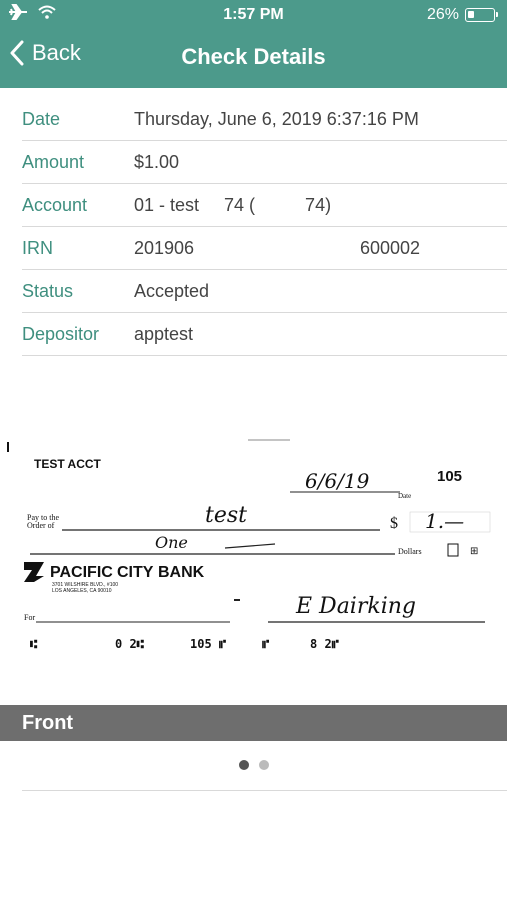 Image resolution: width=507 pixels, height=900 pixels. I want to click on check-number: 105, so click(449, 476).